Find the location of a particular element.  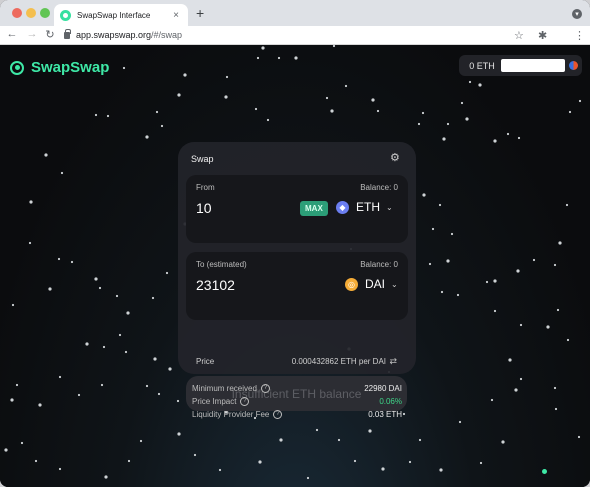

wallet-widget: 0 ETH is located at coordinates (520, 65).